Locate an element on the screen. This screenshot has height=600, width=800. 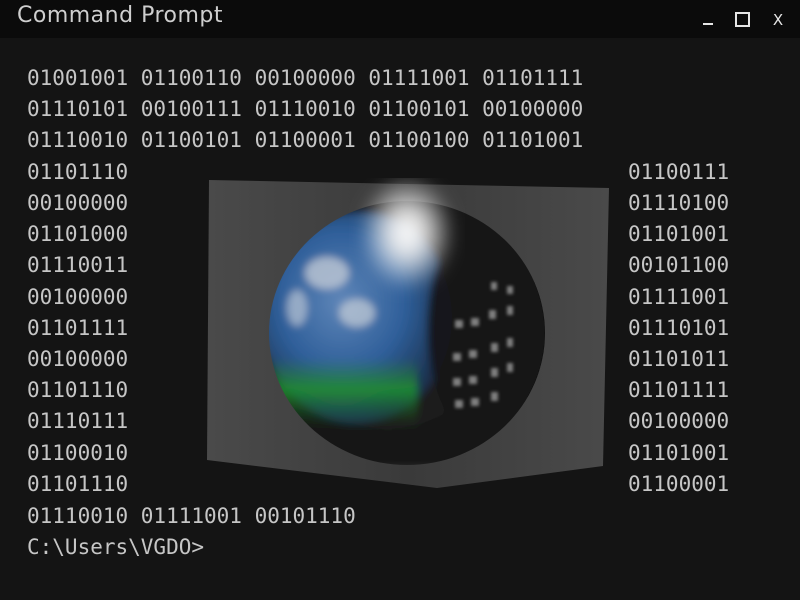
console-left-fragment: 01110111 is located at coordinates (78, 421).